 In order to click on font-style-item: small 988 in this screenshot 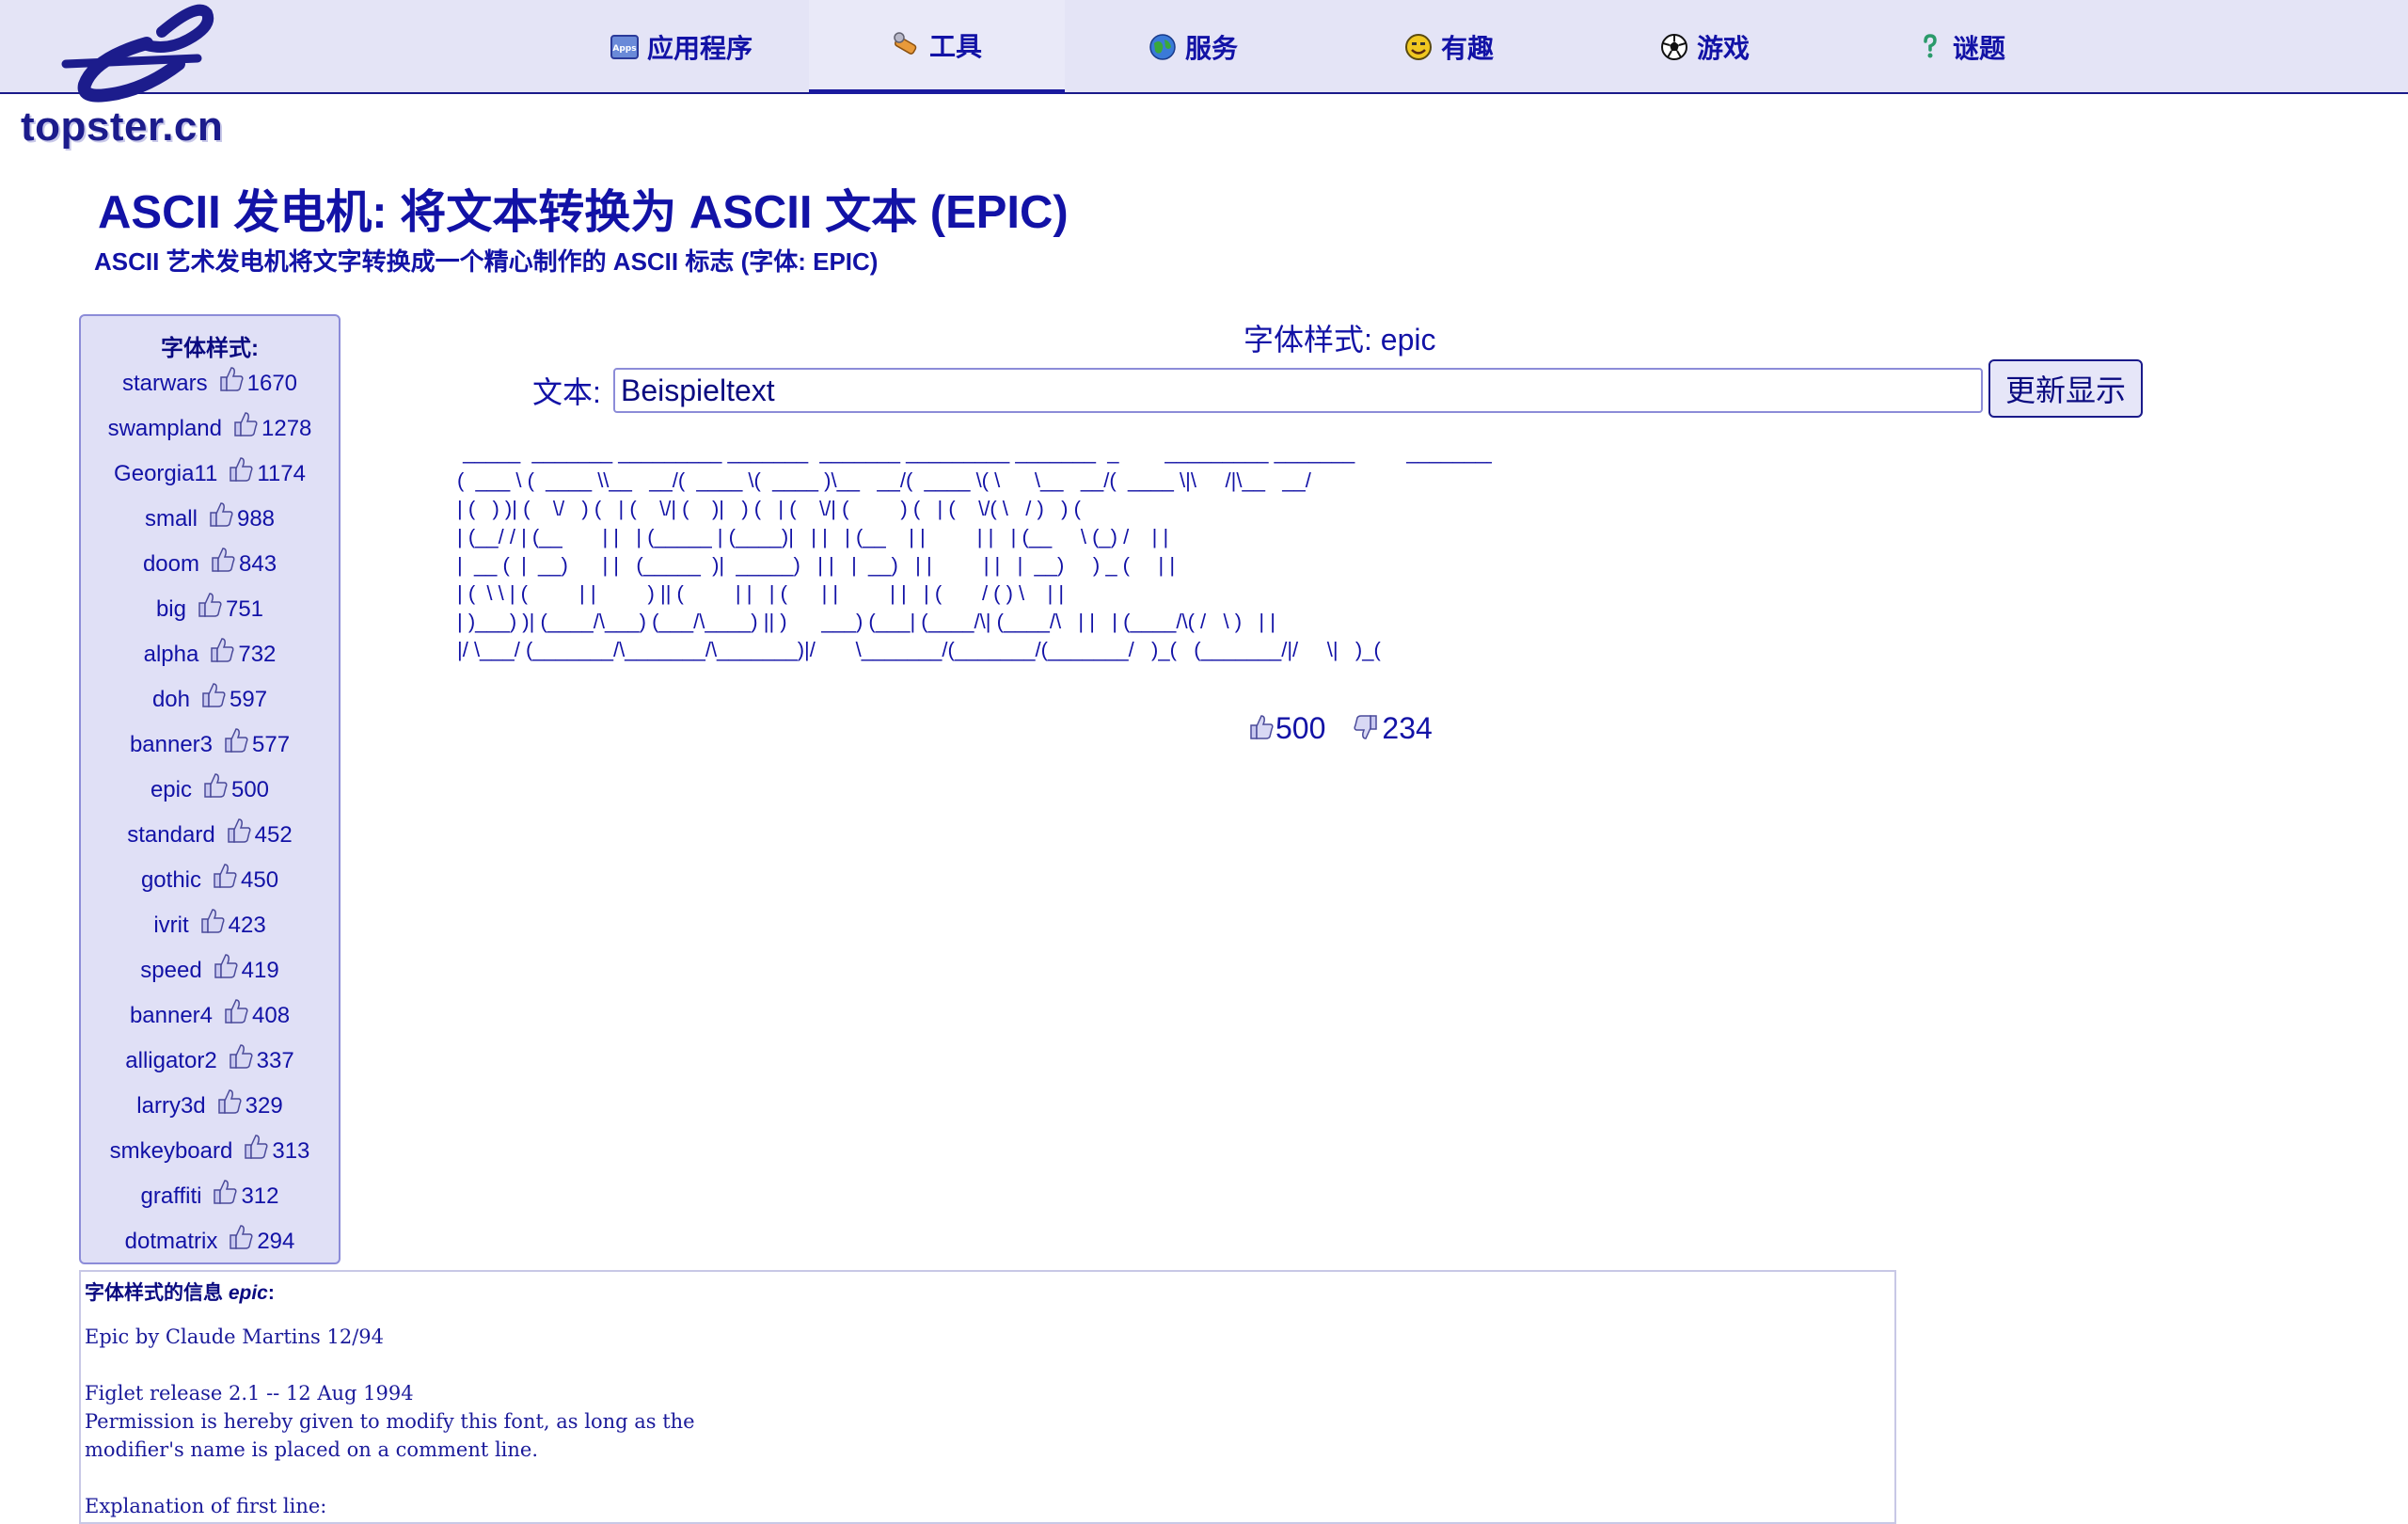, I will do `click(210, 520)`.